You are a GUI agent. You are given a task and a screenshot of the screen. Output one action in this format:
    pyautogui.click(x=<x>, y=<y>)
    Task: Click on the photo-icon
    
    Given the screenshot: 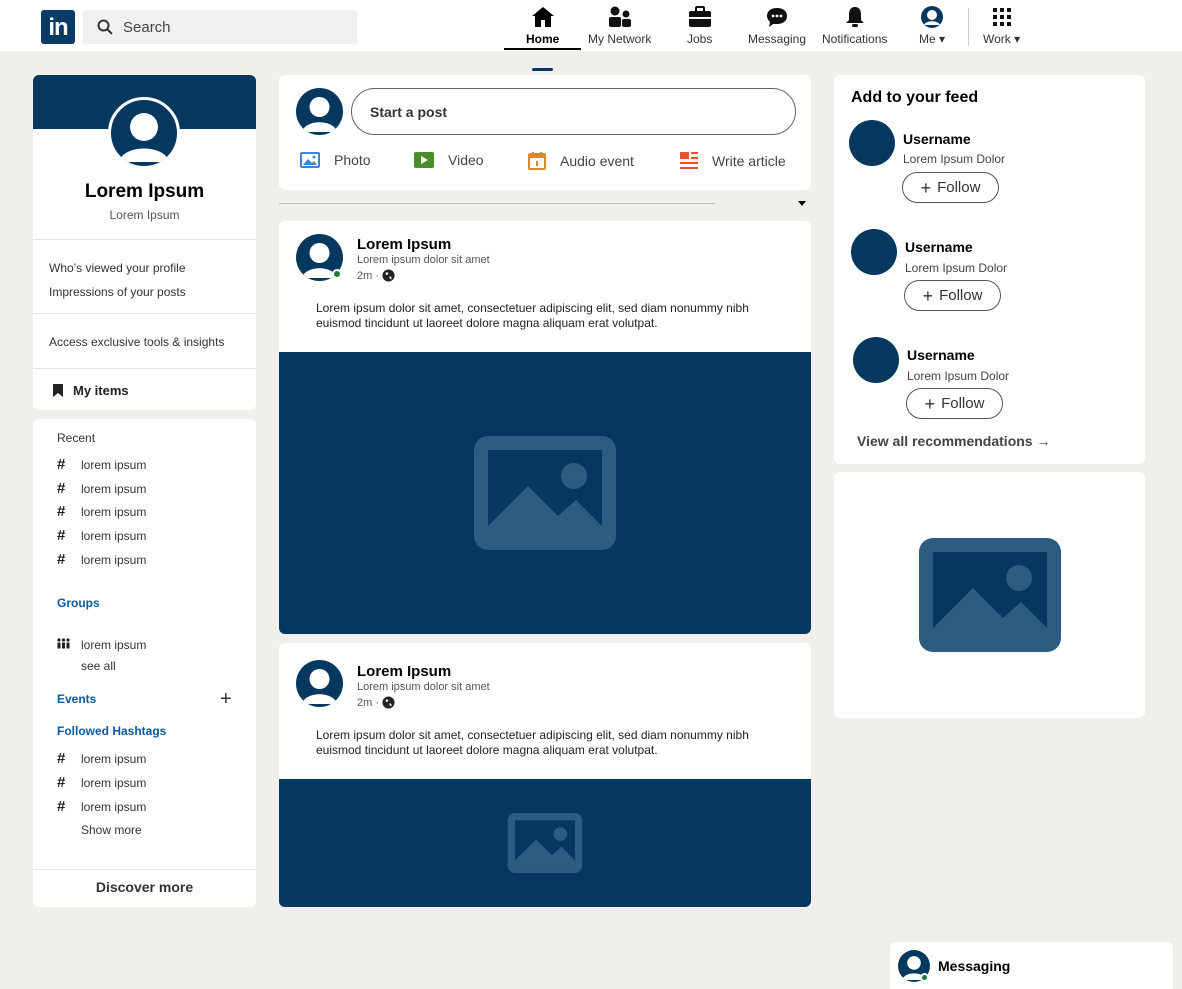 What is the action you would take?
    pyautogui.click(x=310, y=160)
    